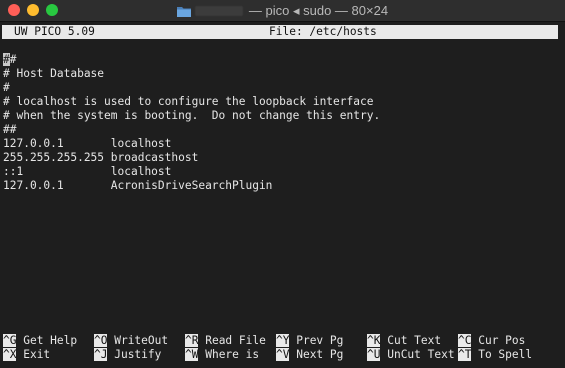 This screenshot has height=368, width=565. I want to click on folder-icon, so click(183, 11).